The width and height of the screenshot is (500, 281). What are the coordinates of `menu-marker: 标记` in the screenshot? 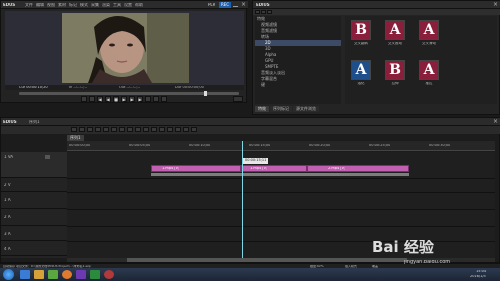 It's located at (73, 5).